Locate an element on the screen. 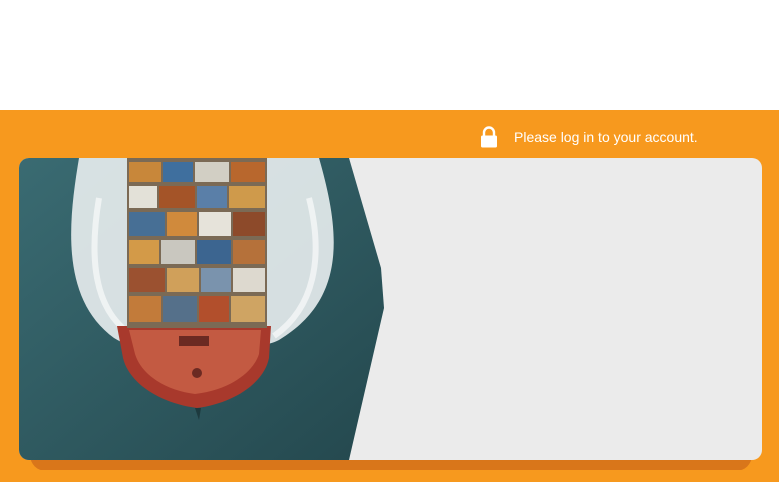  lock-icon is located at coordinates (489, 137).